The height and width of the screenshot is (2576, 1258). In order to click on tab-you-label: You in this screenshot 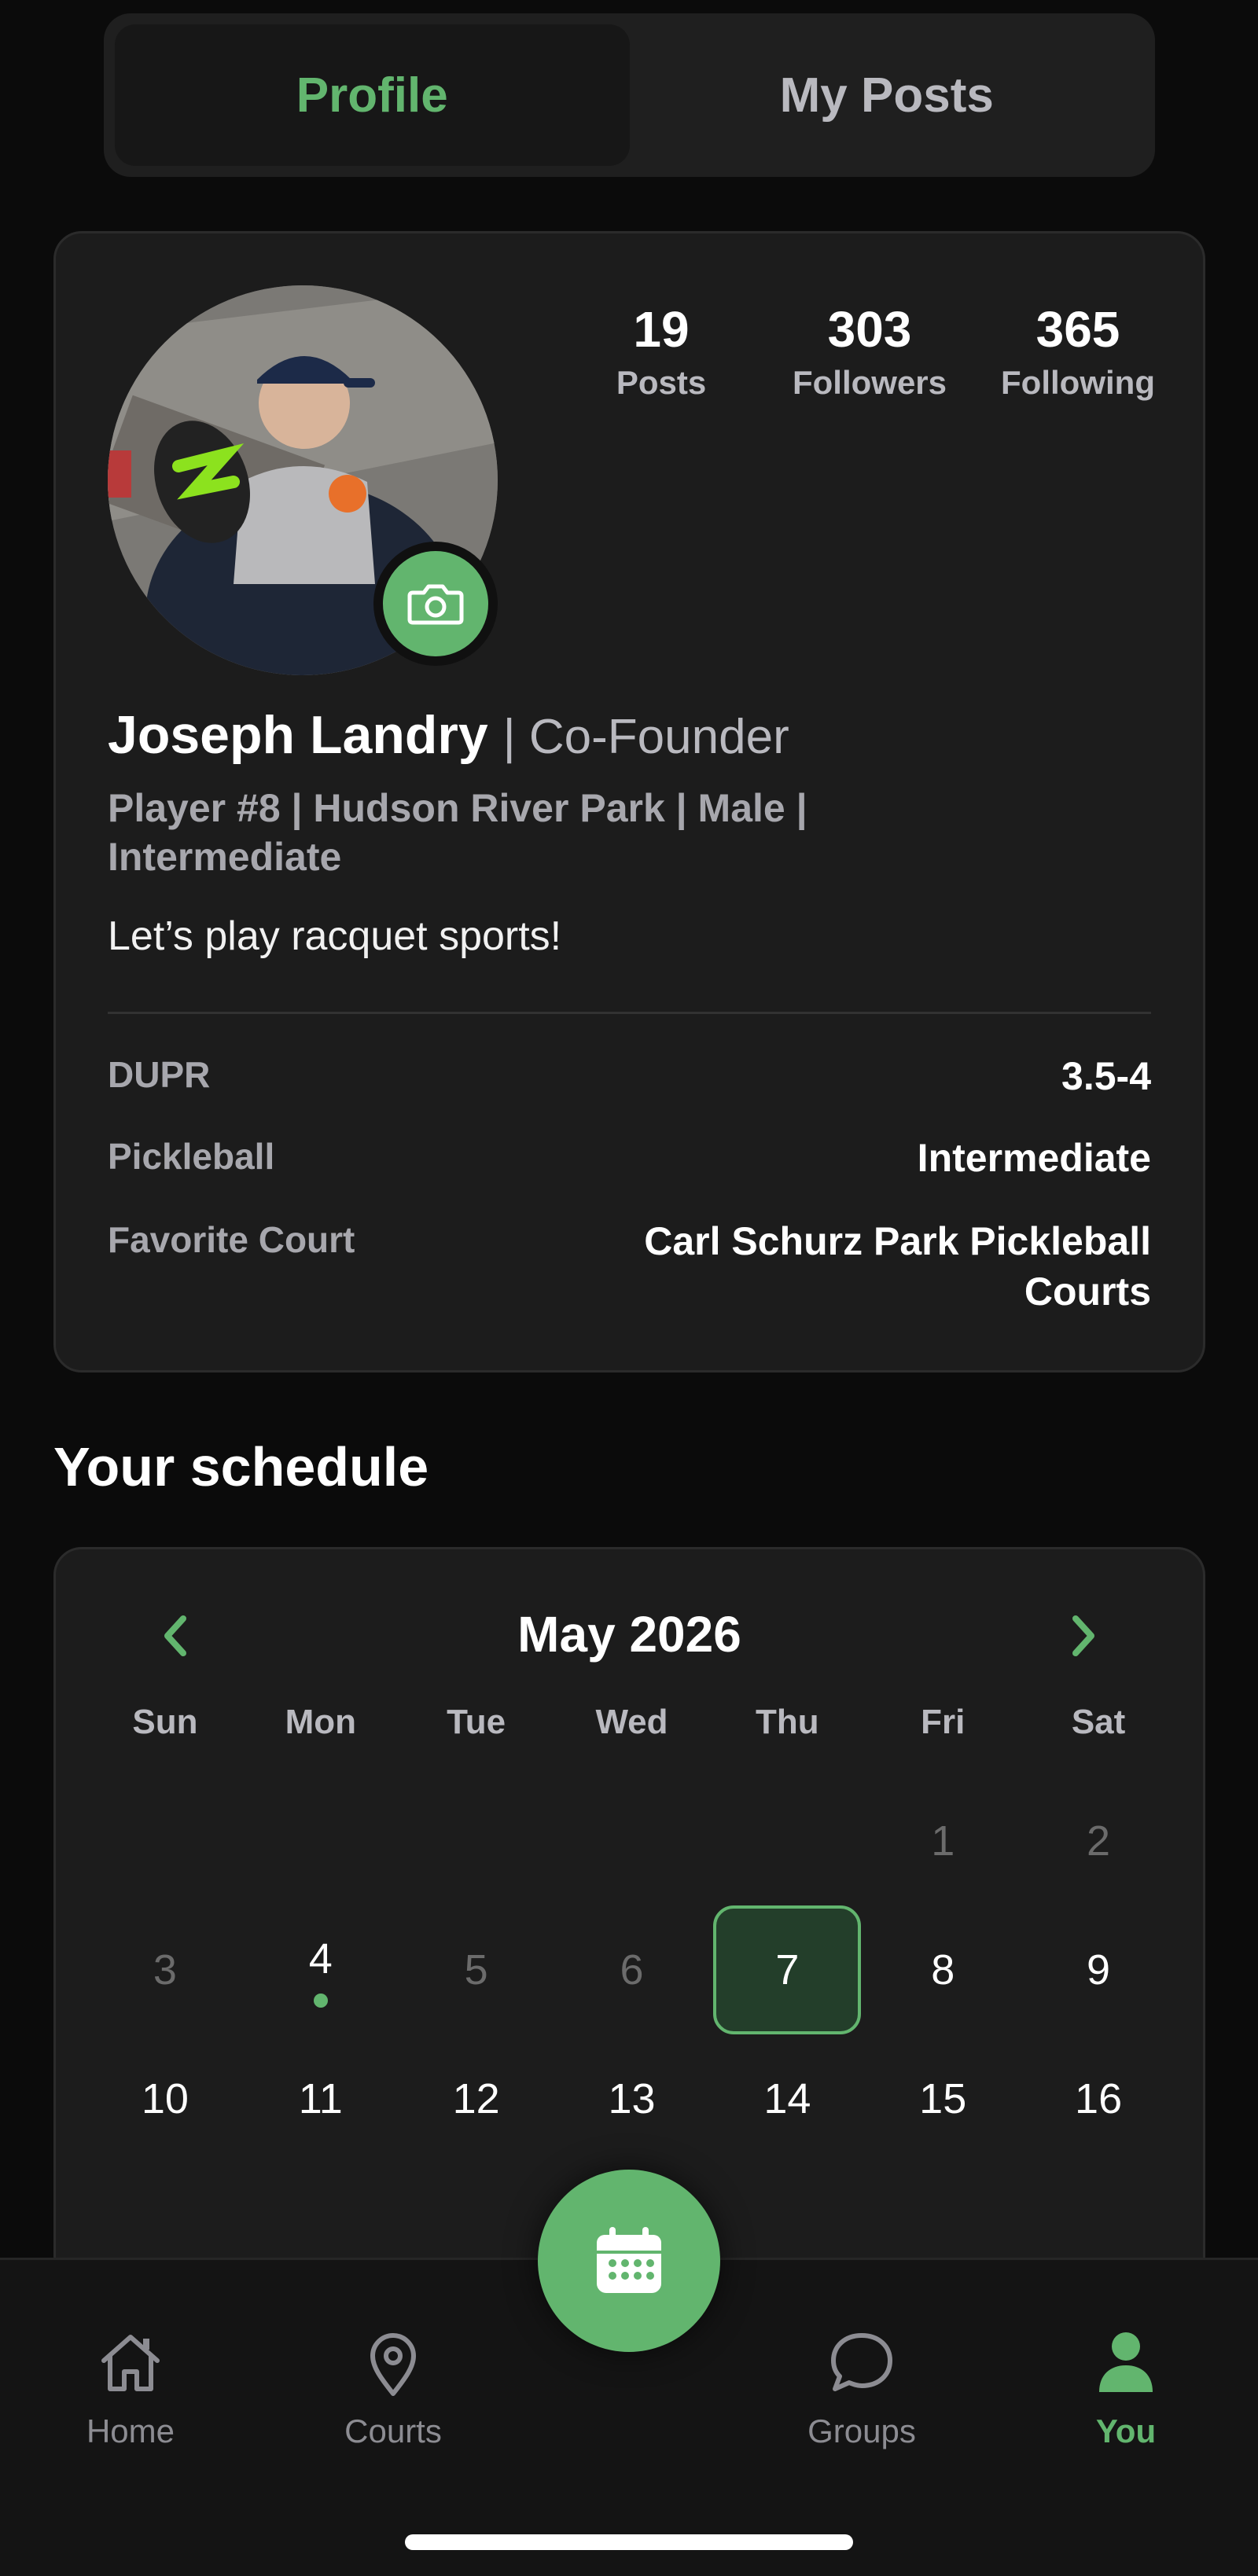, I will do `click(1126, 2430)`.